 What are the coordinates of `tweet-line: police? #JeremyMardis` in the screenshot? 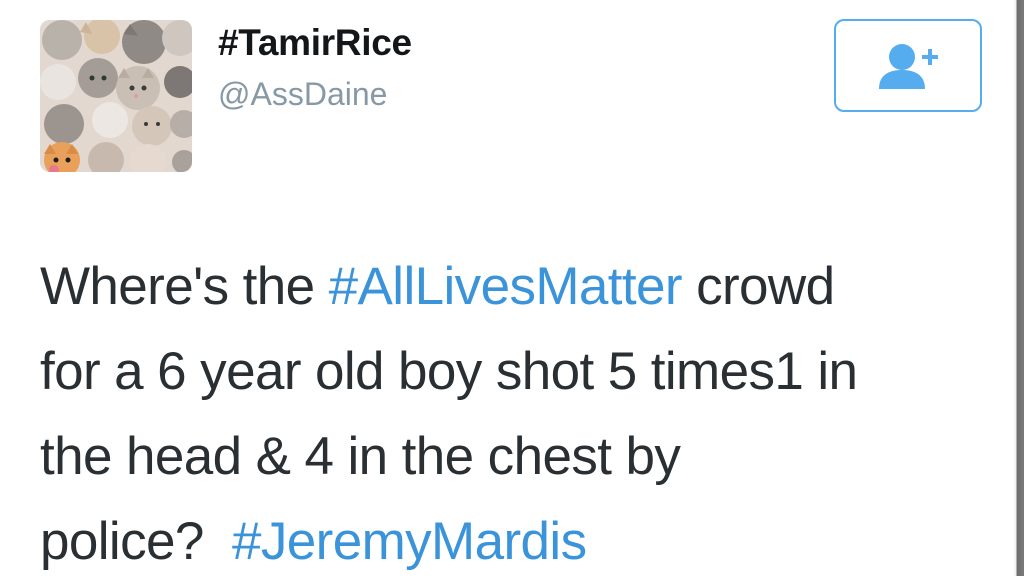 It's located at (520, 537).